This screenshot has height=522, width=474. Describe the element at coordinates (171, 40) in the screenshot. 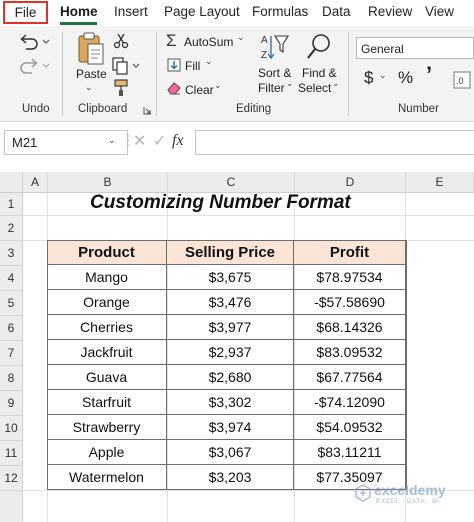

I see `autosum-icon: Σ` at that location.